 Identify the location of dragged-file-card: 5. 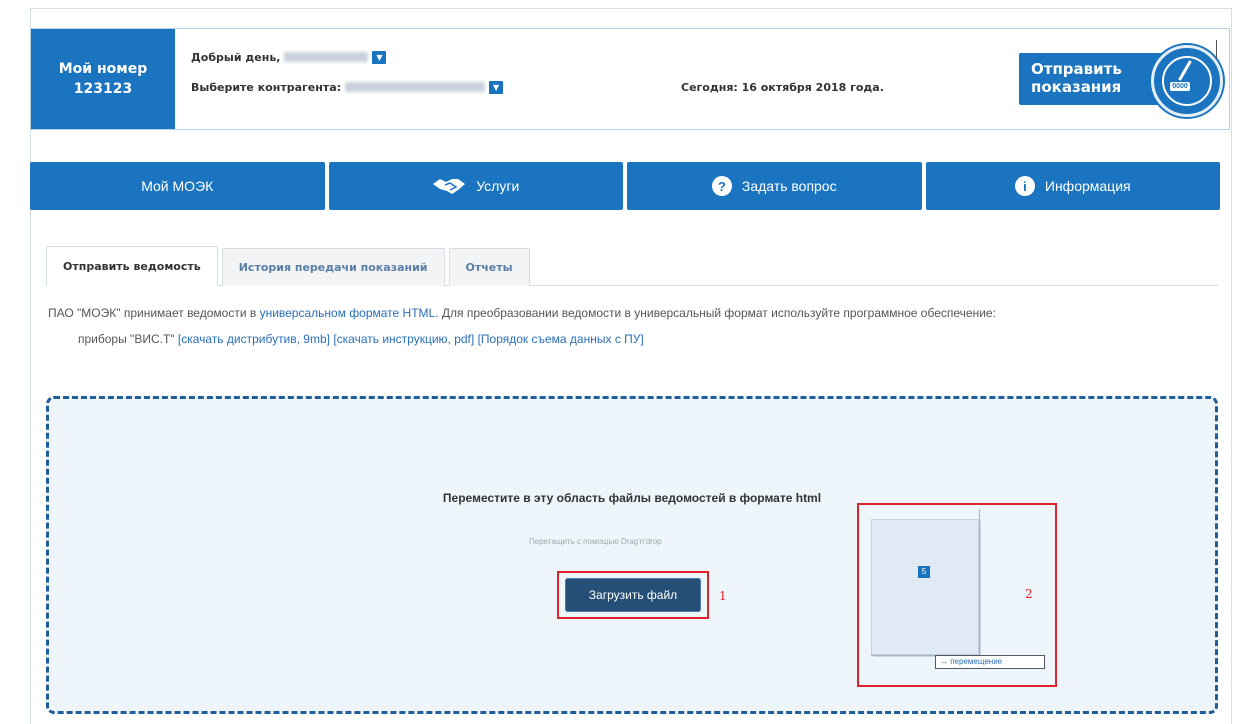
(925, 587).